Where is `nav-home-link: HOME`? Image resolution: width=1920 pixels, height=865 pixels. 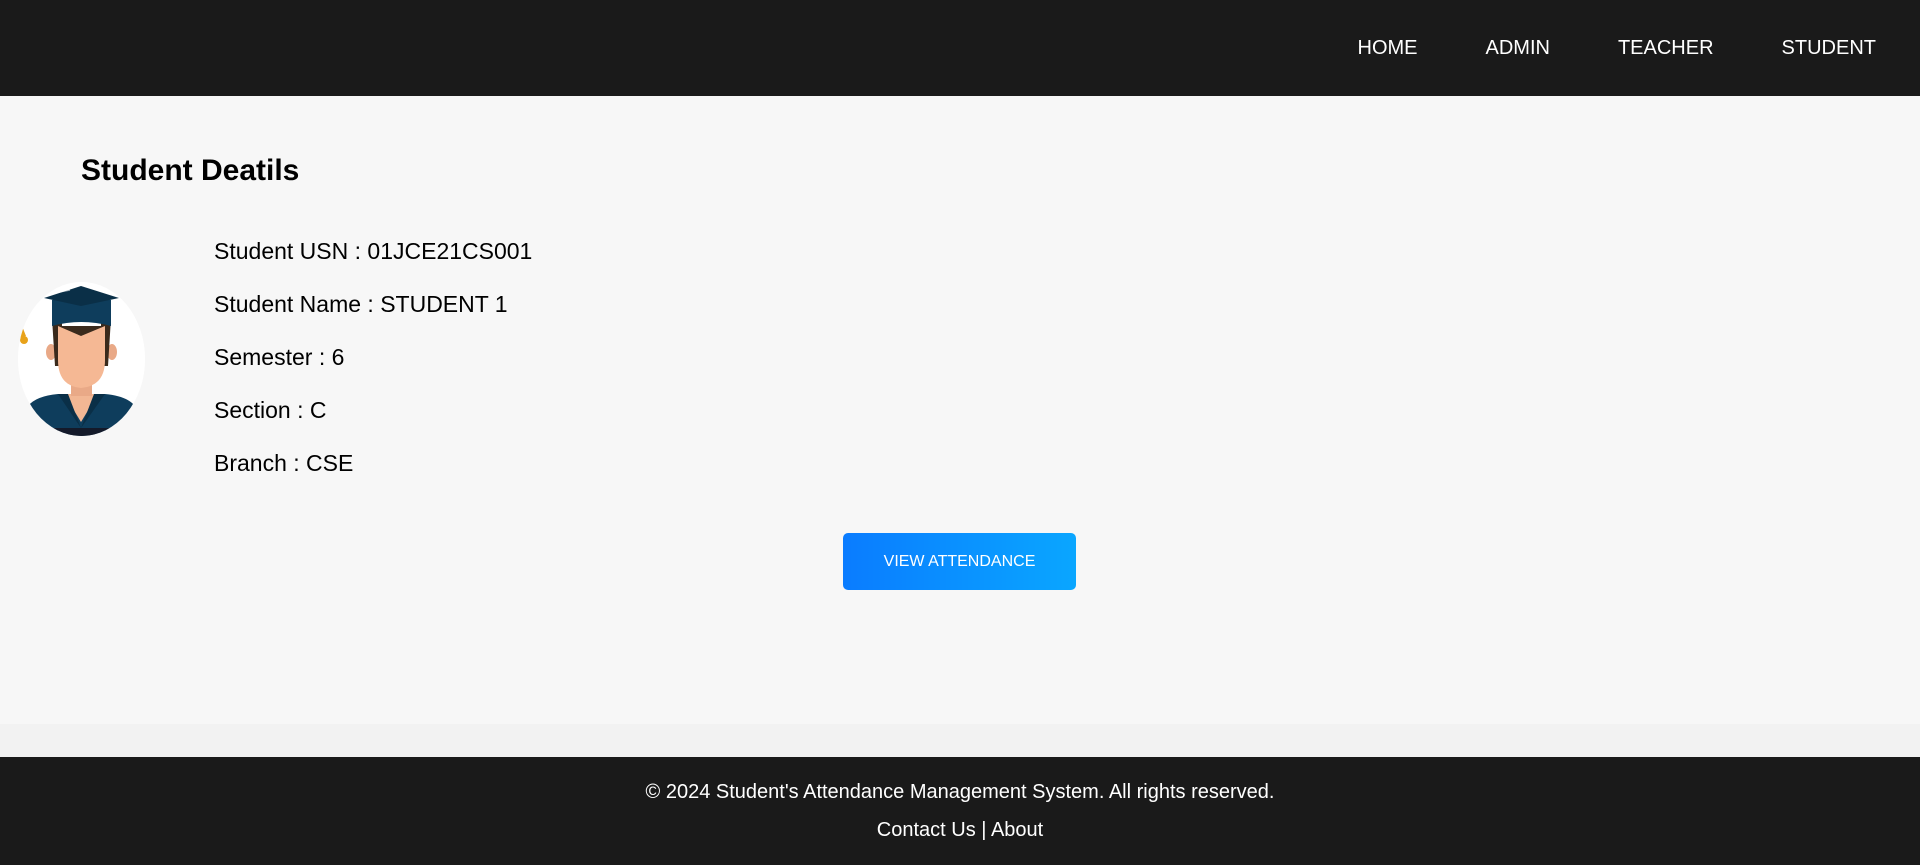 nav-home-link: HOME is located at coordinates (1388, 48).